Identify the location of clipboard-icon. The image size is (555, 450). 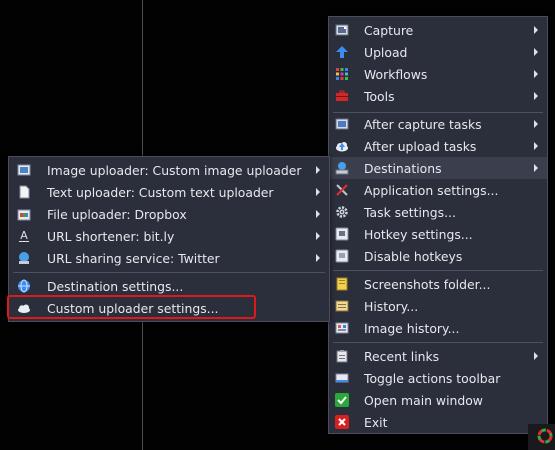
(342, 356).